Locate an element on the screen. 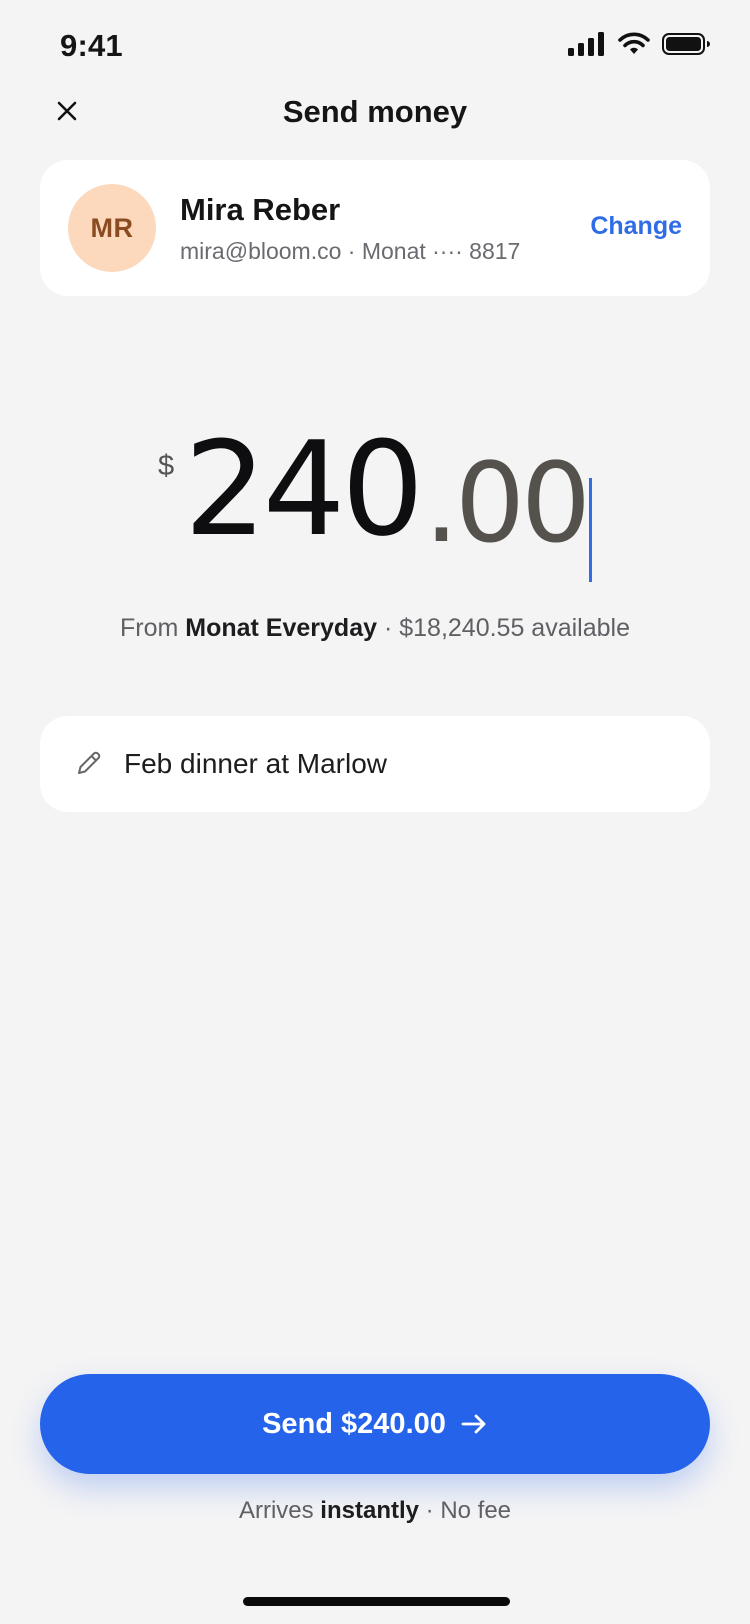  send-button: Send $240.00 is located at coordinates (375, 1424).